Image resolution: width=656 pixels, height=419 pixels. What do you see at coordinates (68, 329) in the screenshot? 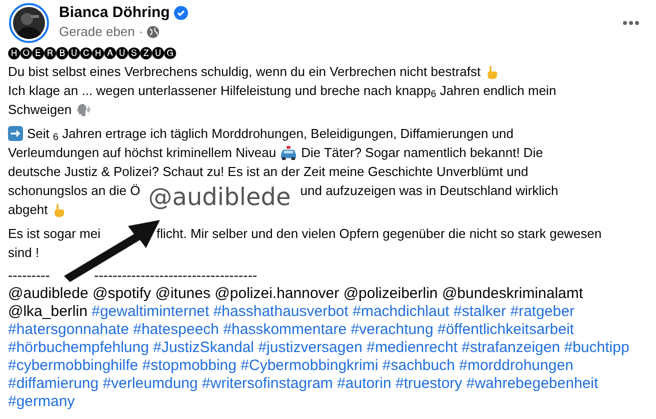
I see `hashtag-link: #hatersgonnahate` at bounding box center [68, 329].